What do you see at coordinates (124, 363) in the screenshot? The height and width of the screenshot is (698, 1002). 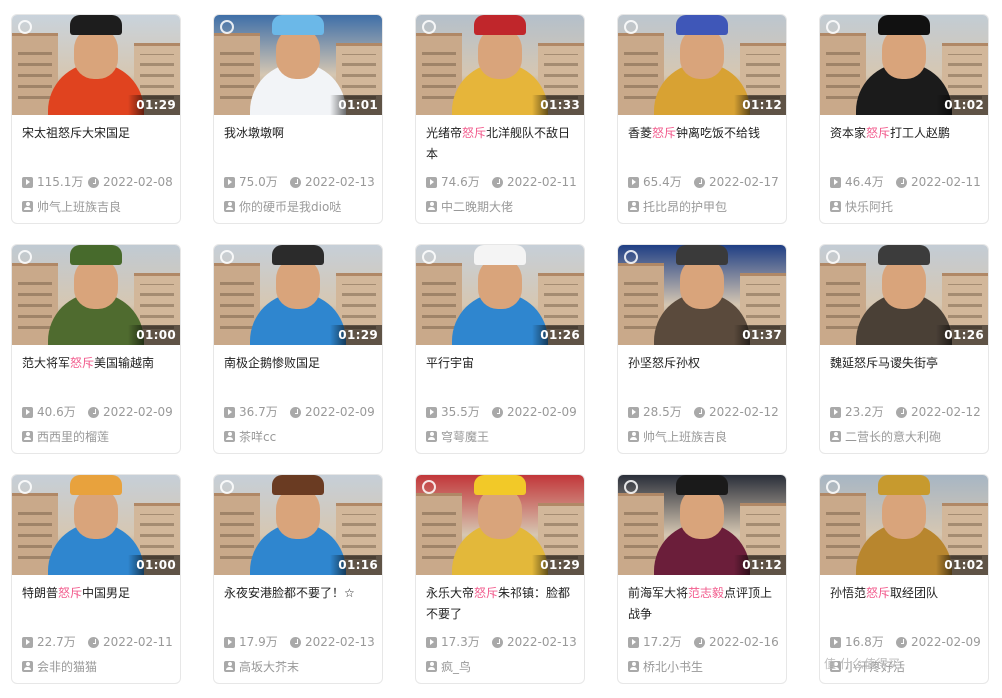 I see `title-text: 美国输越南` at bounding box center [124, 363].